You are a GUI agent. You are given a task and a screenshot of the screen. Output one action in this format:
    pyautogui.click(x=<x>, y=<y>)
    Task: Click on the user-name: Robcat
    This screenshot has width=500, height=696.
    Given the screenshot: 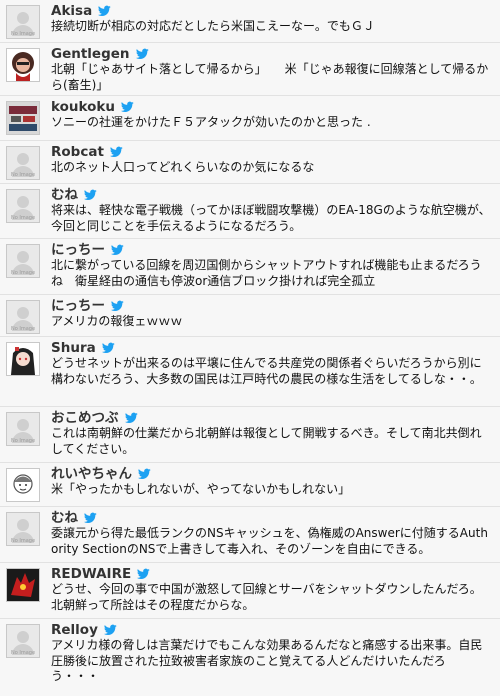 What is the action you would take?
    pyautogui.click(x=77, y=152)
    